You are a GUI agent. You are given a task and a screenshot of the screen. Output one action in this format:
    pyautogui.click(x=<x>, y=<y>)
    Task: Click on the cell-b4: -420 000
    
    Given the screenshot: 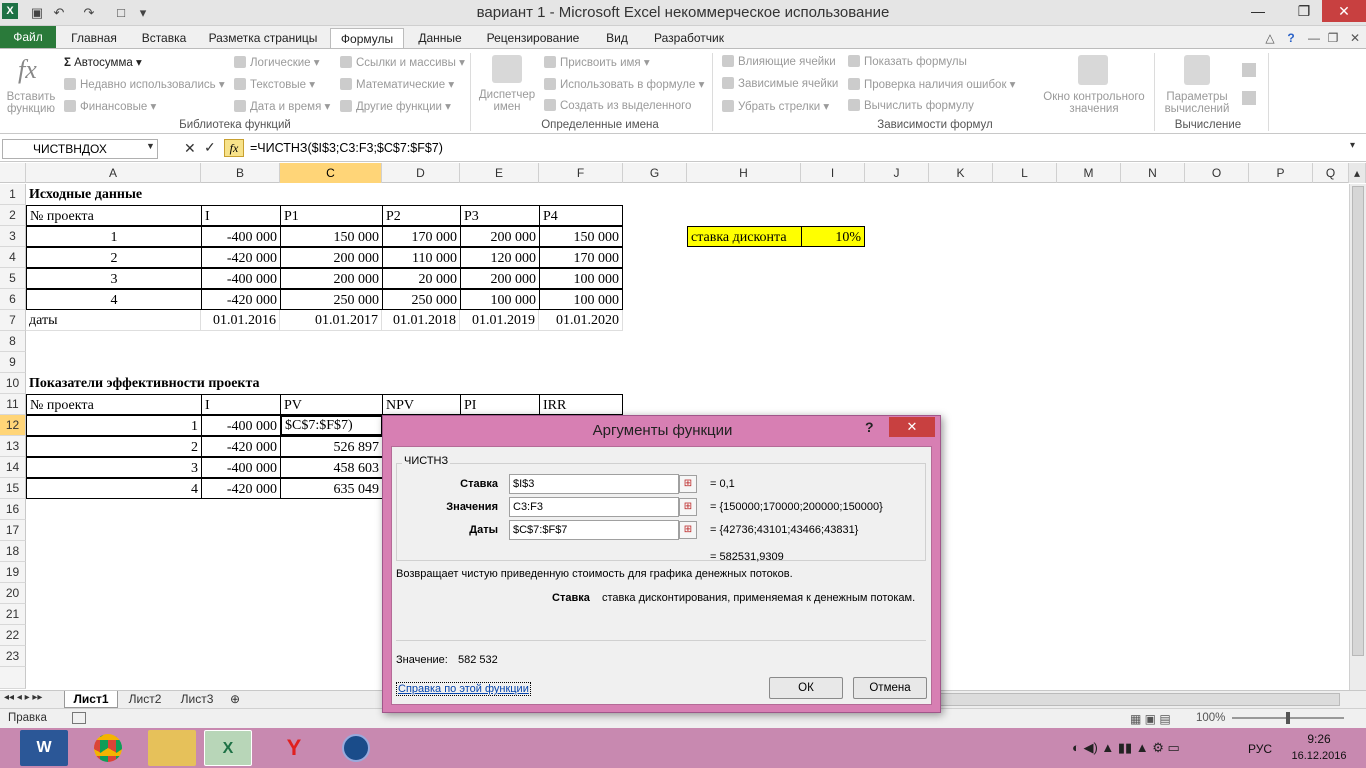 What is the action you would take?
    pyautogui.click(x=241, y=257)
    